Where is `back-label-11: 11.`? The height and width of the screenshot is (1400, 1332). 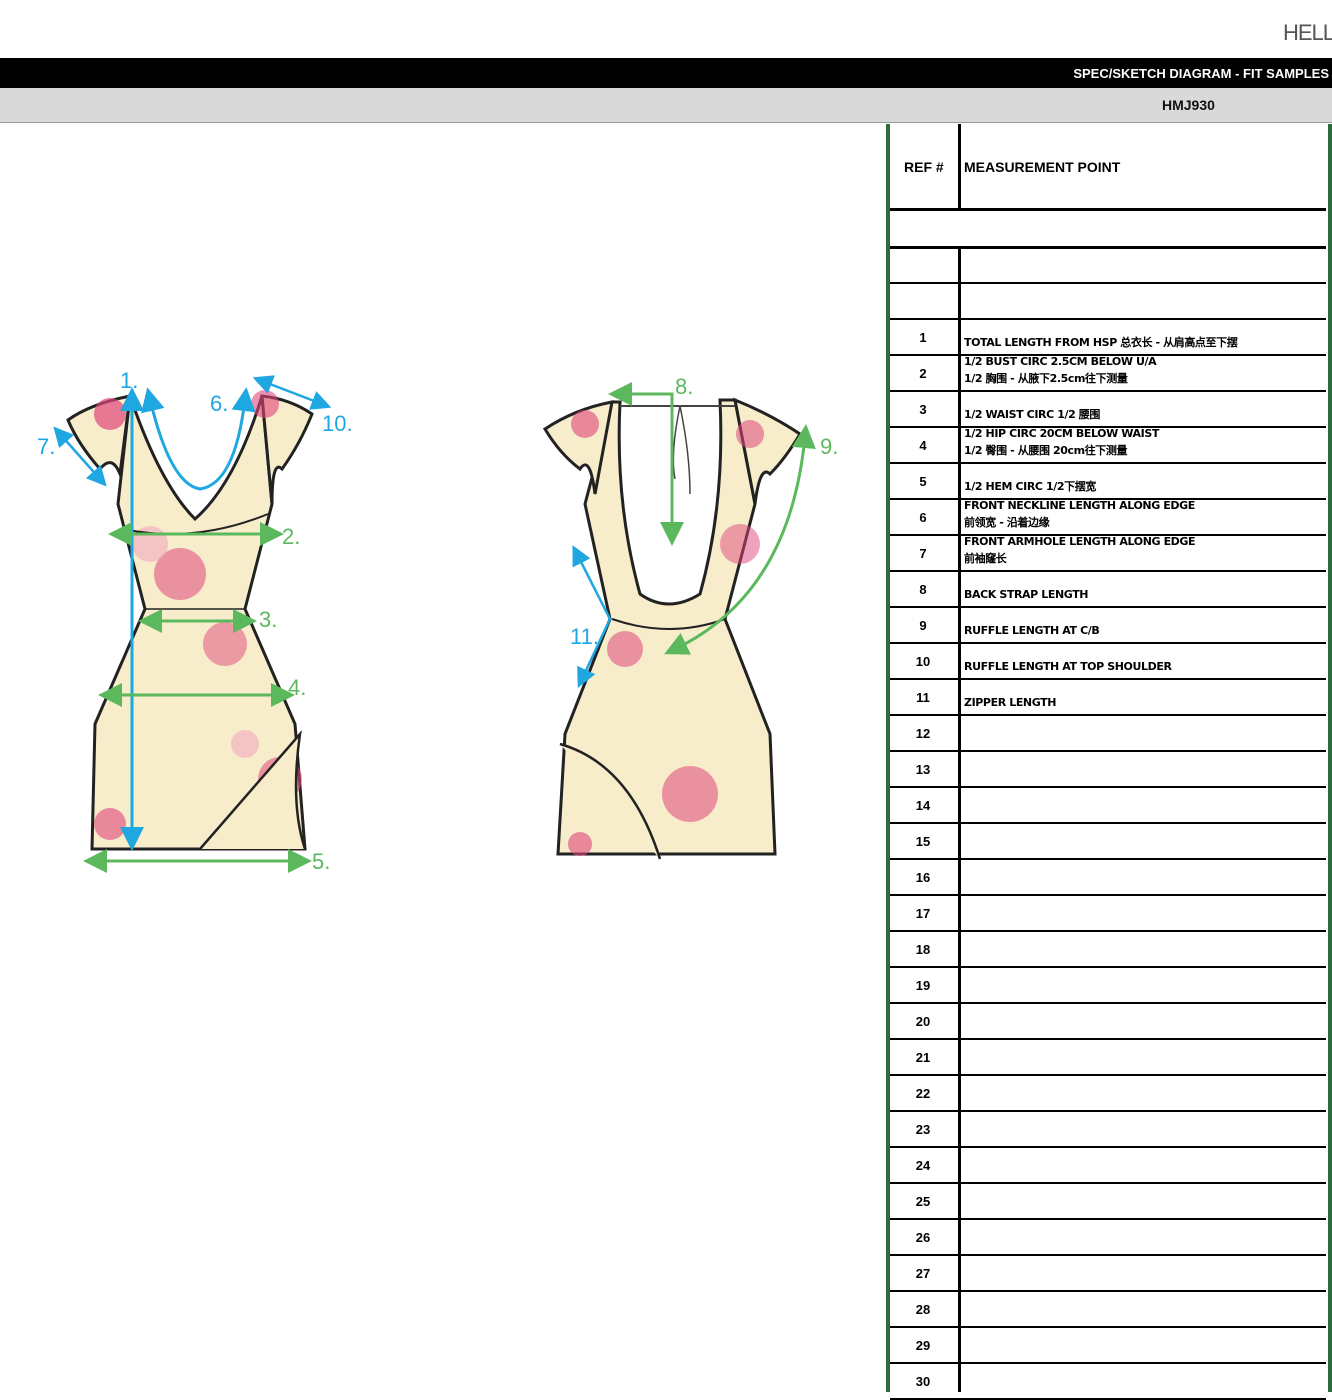
back-label-11: 11. is located at coordinates (584, 636).